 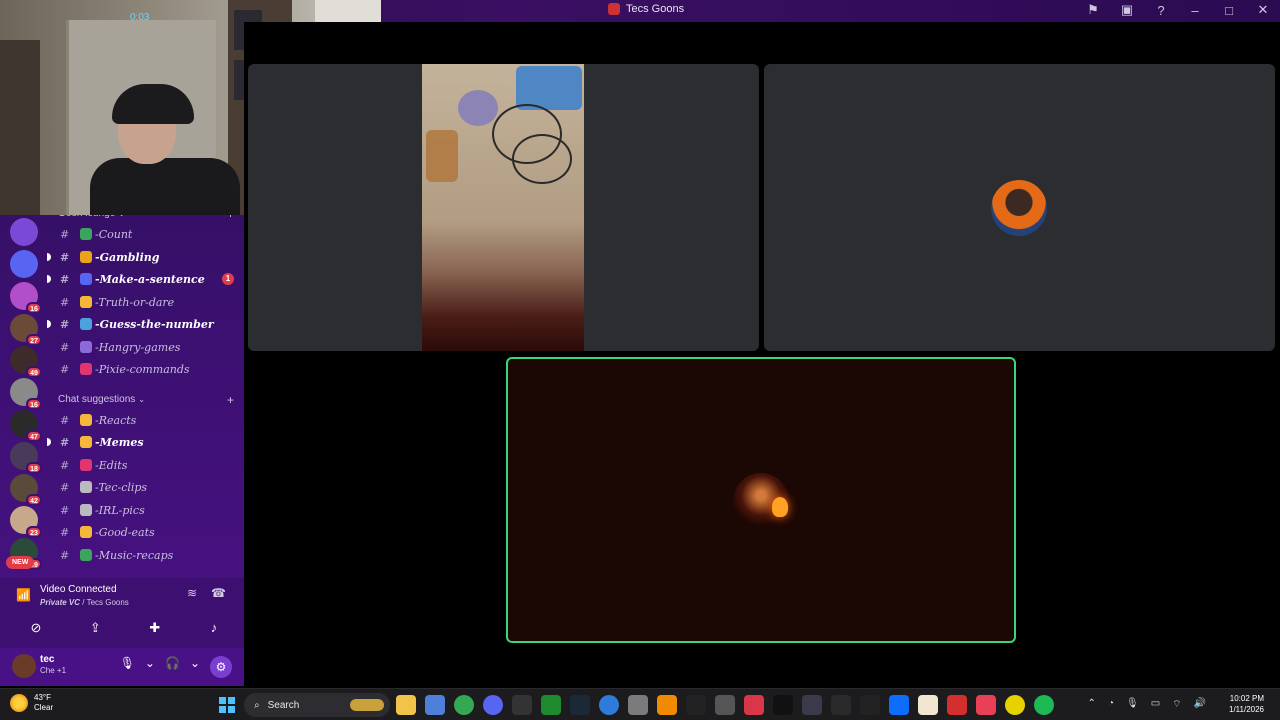 I want to click on channel-item: # -Count, so click(x=146, y=234).